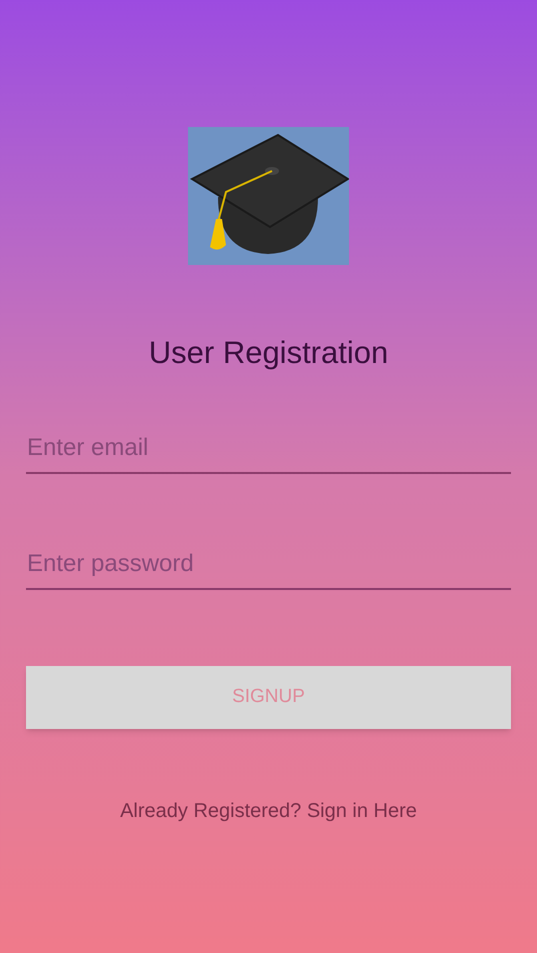 Image resolution: width=537 pixels, height=953 pixels. What do you see at coordinates (268, 352) in the screenshot?
I see `page-title: User Registration` at bounding box center [268, 352].